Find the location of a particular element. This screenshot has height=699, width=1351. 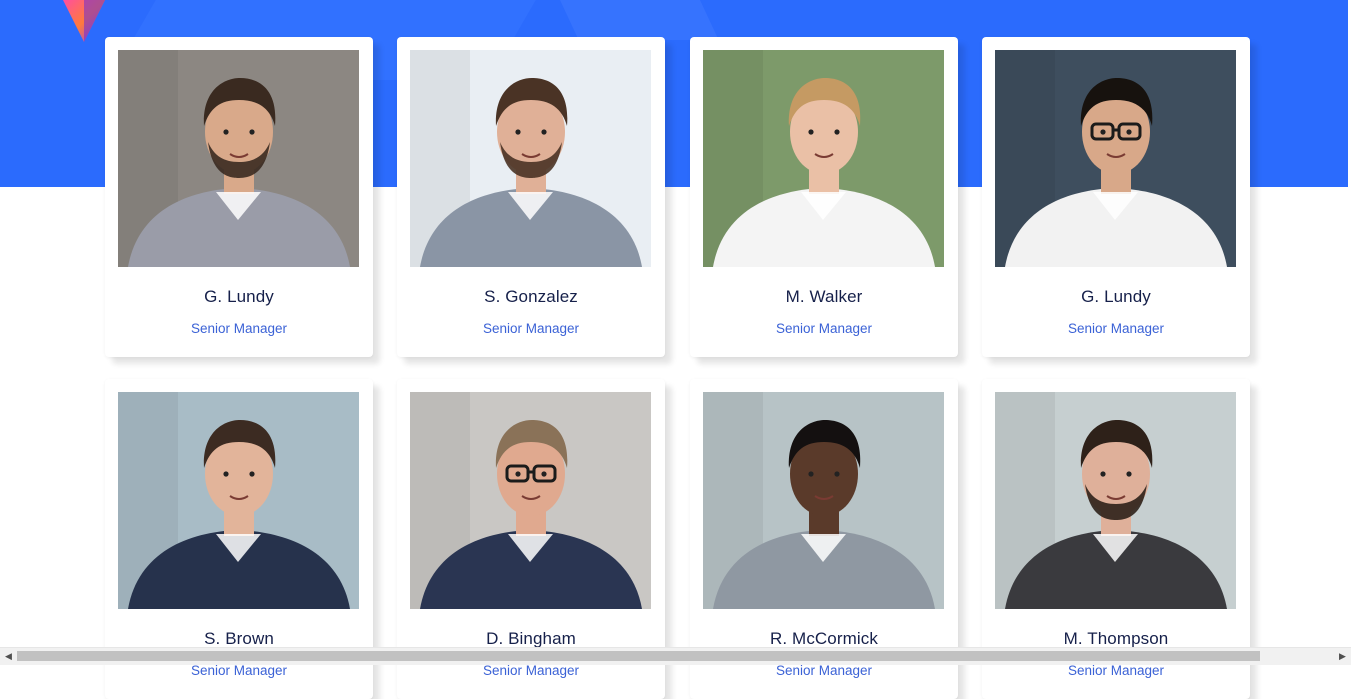

brand-logo-icon is located at coordinates (84, 21).